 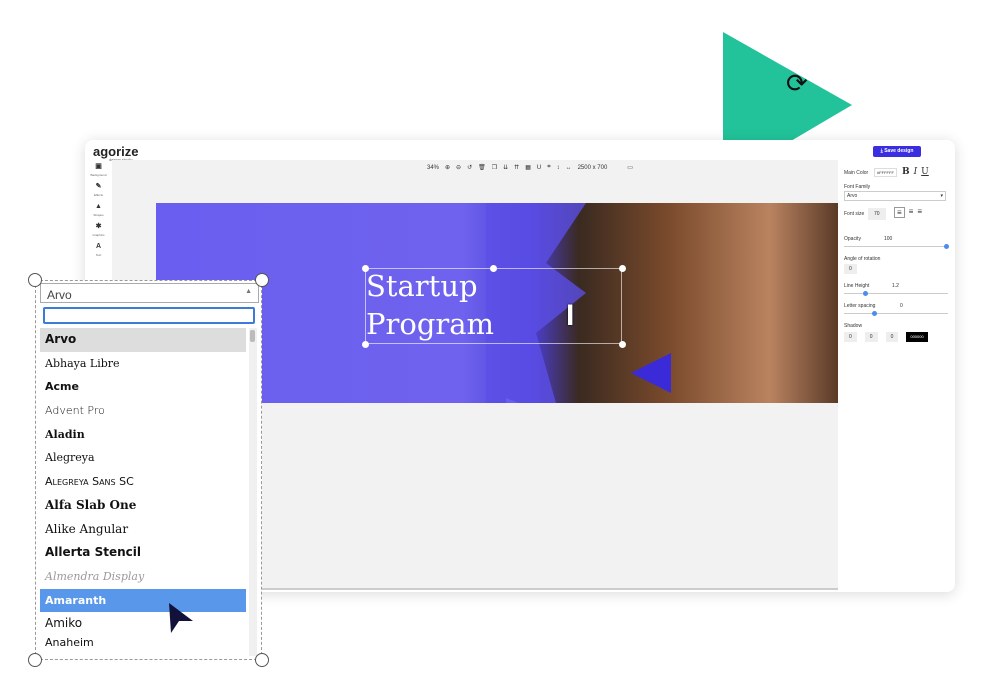 I want to click on font-search-input, so click(x=149, y=315).